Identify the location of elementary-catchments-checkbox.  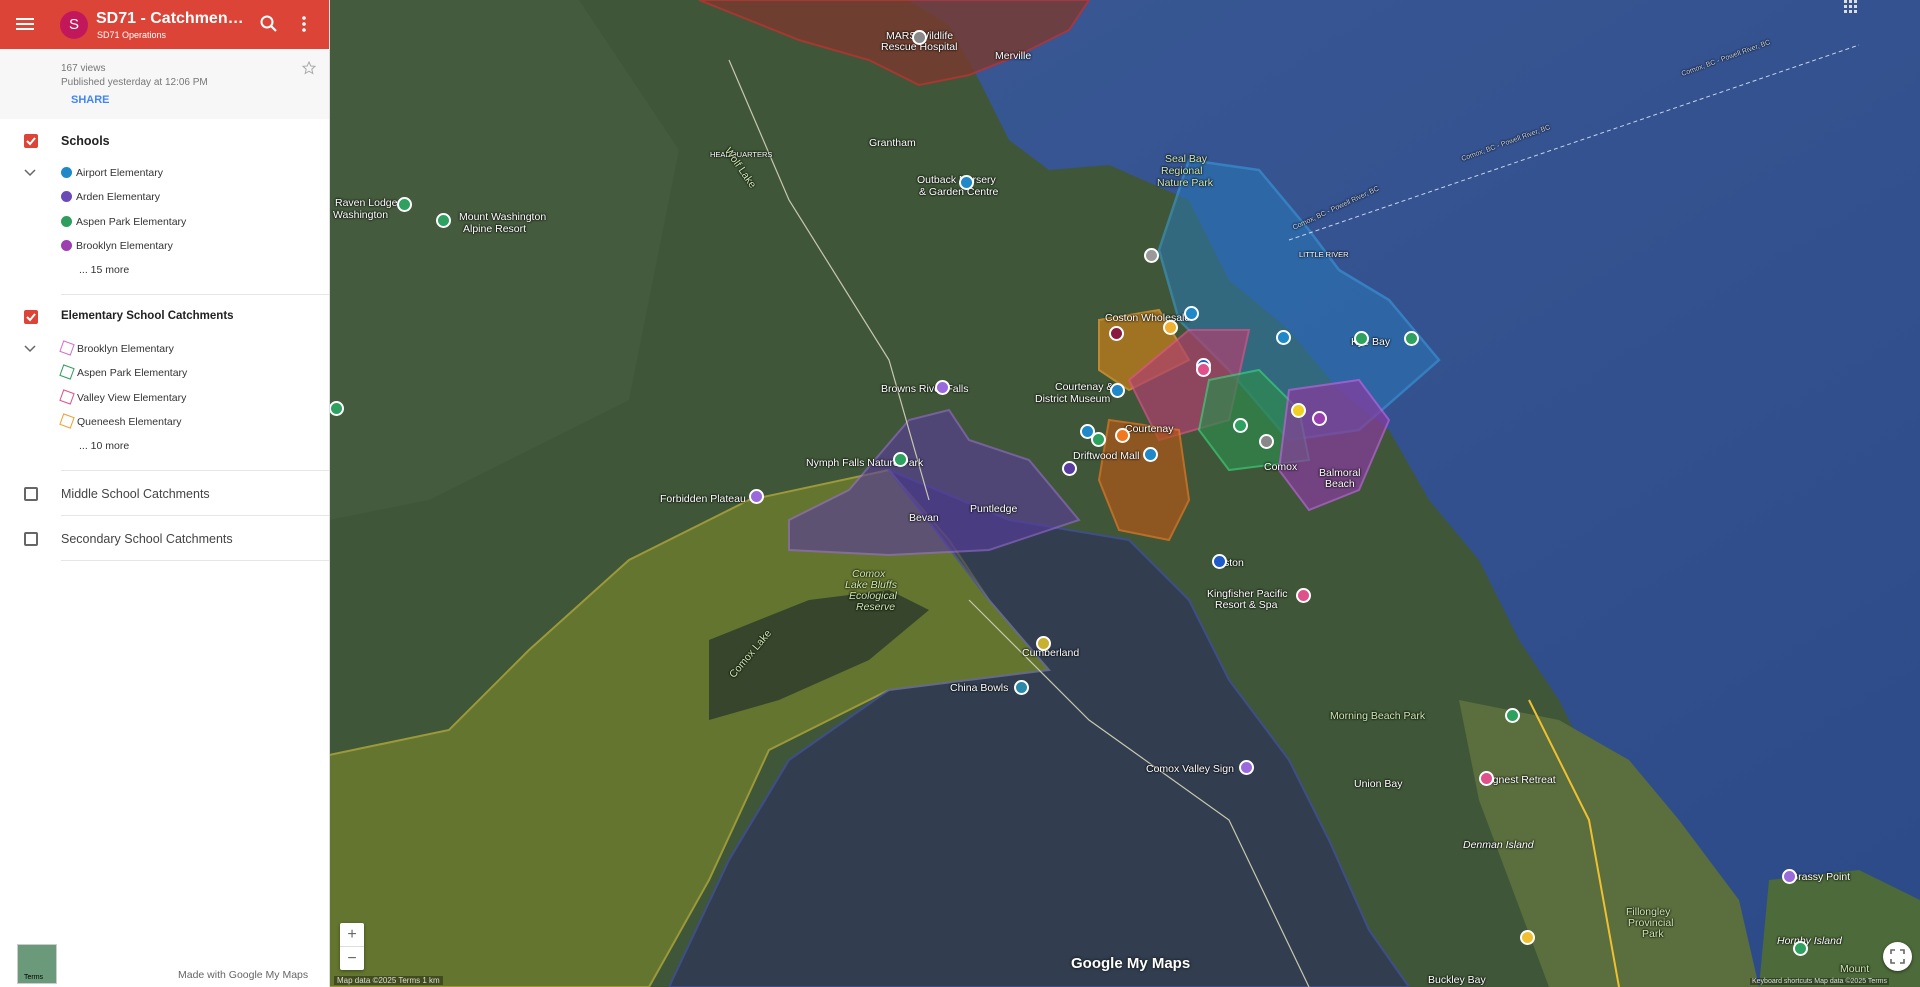
(31, 317).